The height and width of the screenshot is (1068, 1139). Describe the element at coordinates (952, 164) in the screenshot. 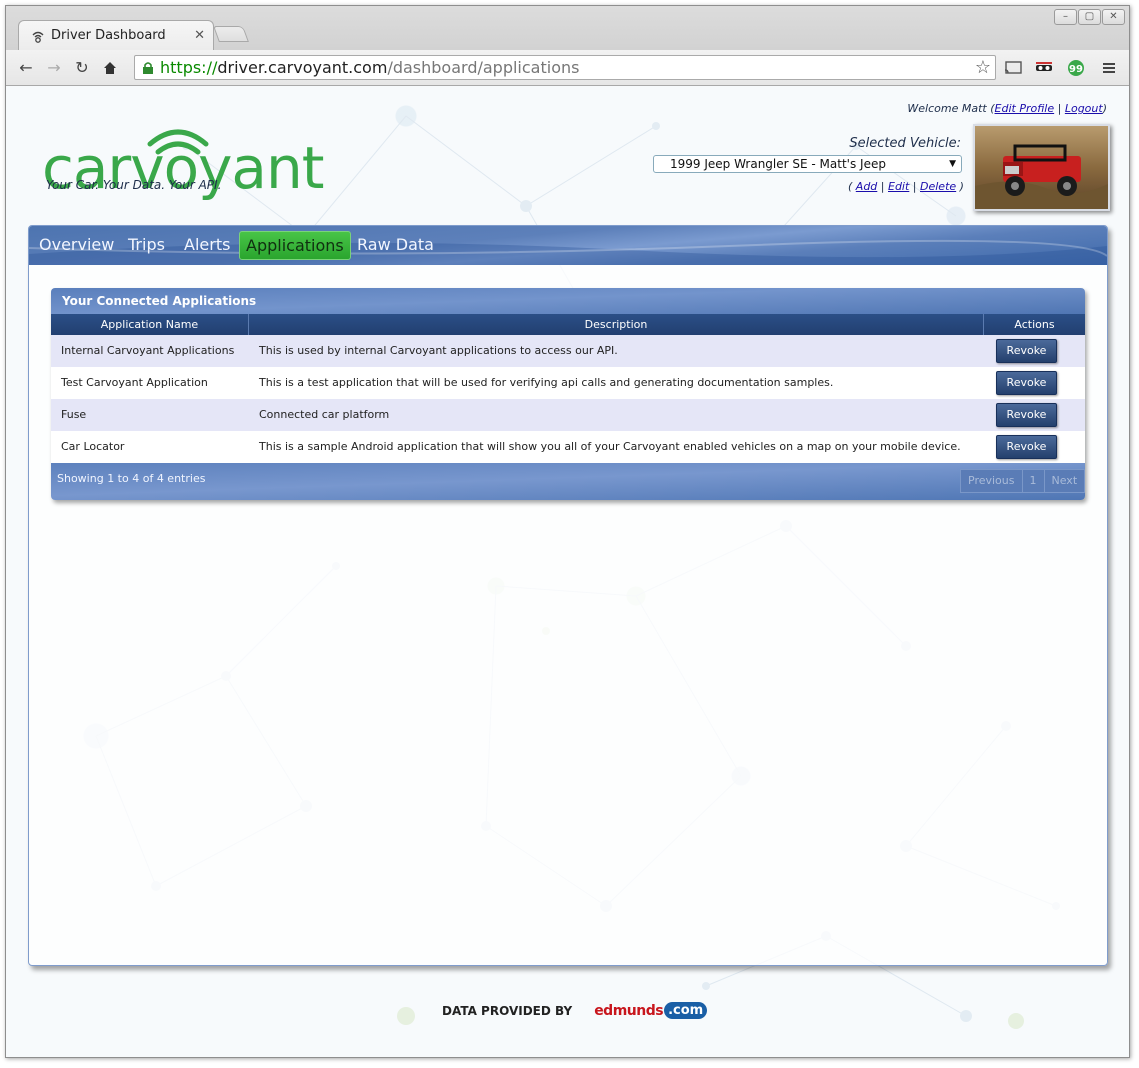

I see `dropdown-arrow-icon: ▼` at that location.